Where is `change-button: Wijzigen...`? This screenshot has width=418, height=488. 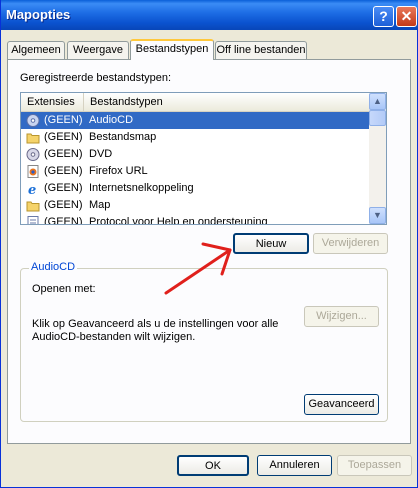 change-button: Wijzigen... is located at coordinates (341, 316).